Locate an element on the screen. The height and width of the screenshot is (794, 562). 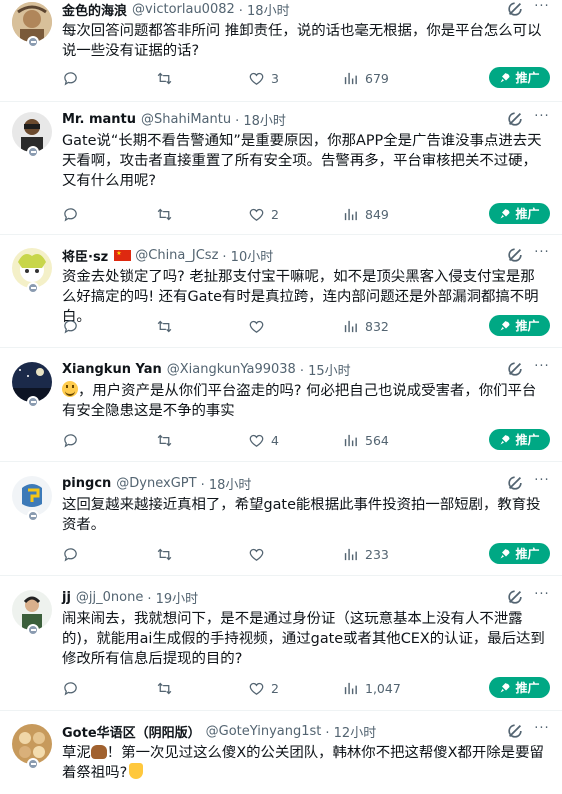
author-handle: @ShahiMantu is located at coordinates (186, 119).